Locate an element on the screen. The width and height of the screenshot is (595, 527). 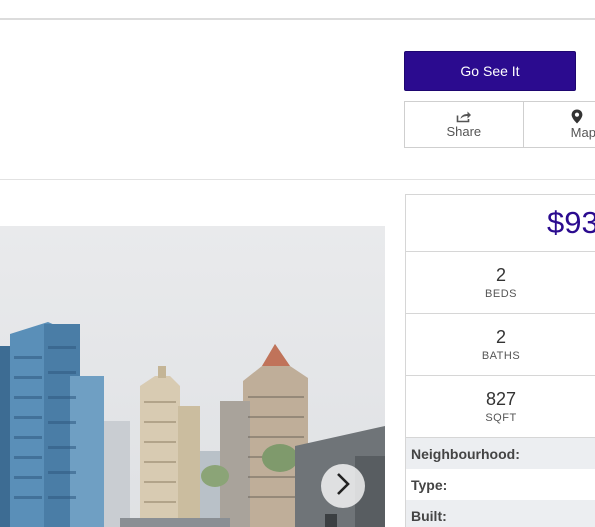
chevron-right-icon is located at coordinates (343, 486).